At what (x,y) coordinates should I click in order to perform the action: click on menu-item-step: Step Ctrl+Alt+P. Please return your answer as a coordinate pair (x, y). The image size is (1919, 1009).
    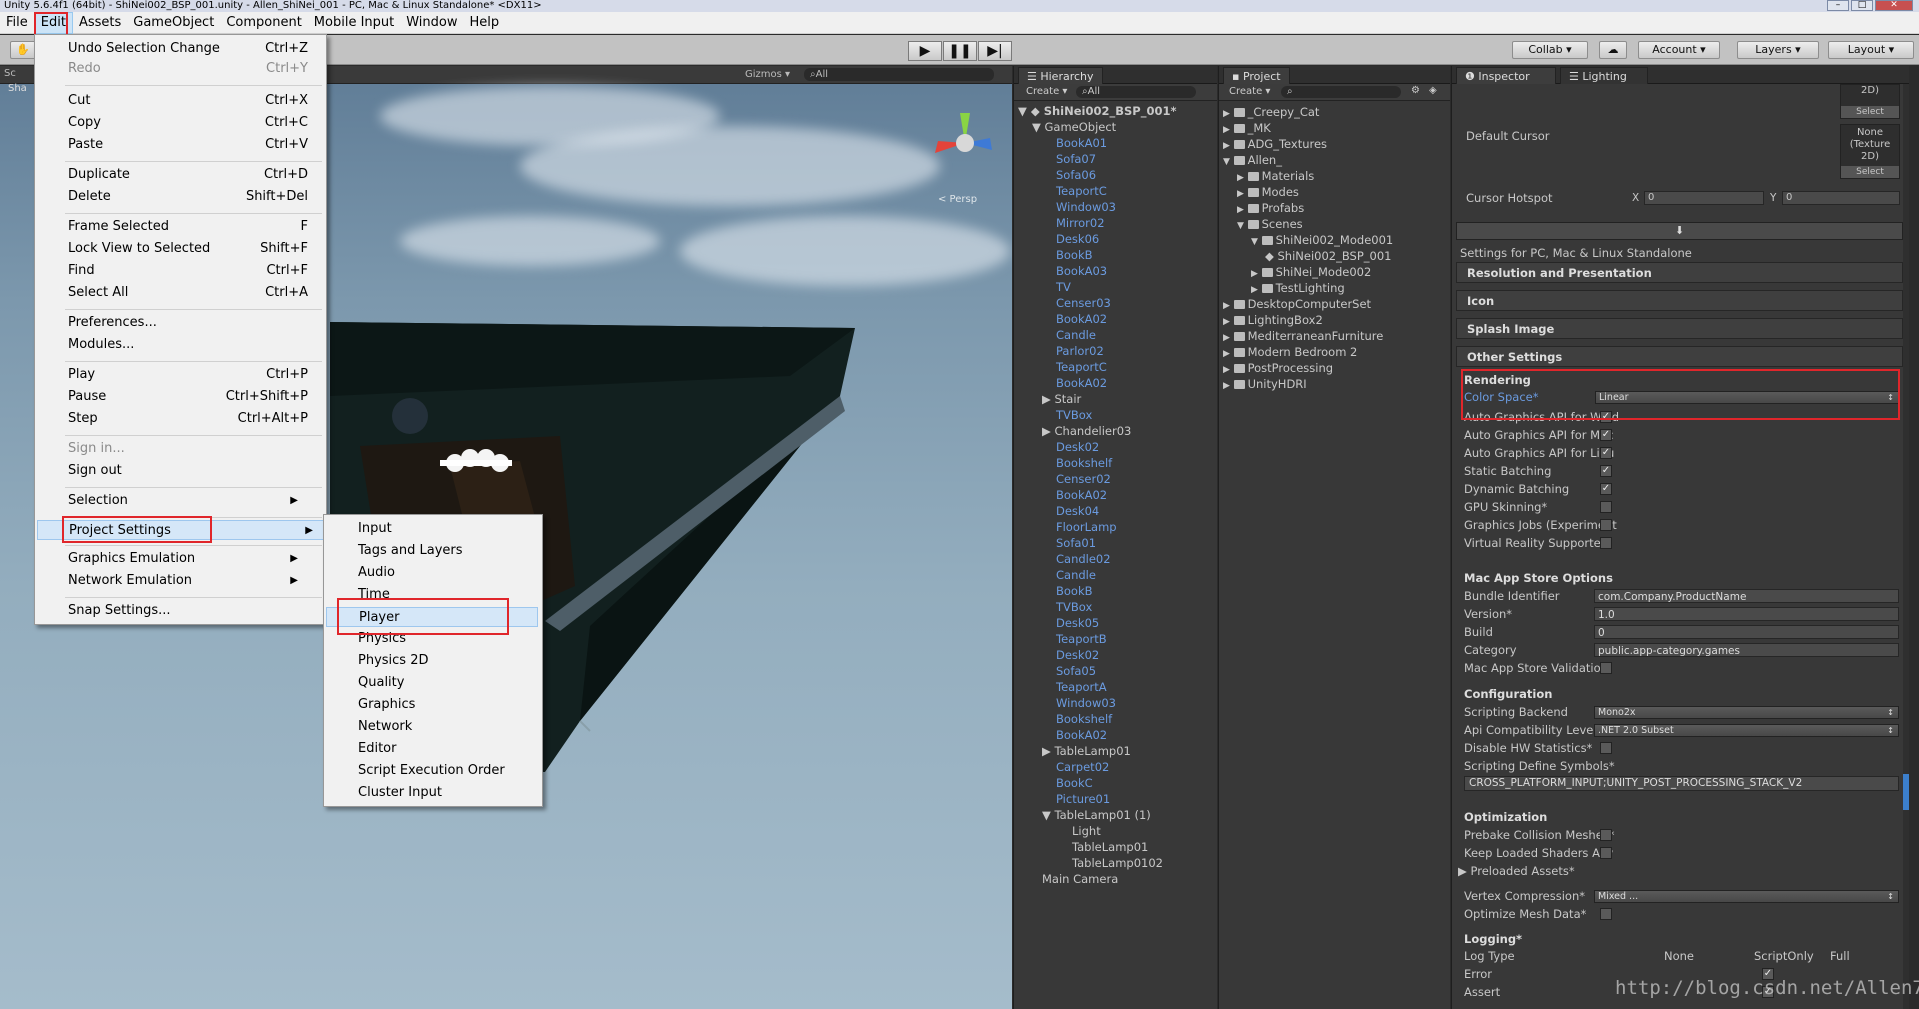
    Looking at the image, I should click on (188, 419).